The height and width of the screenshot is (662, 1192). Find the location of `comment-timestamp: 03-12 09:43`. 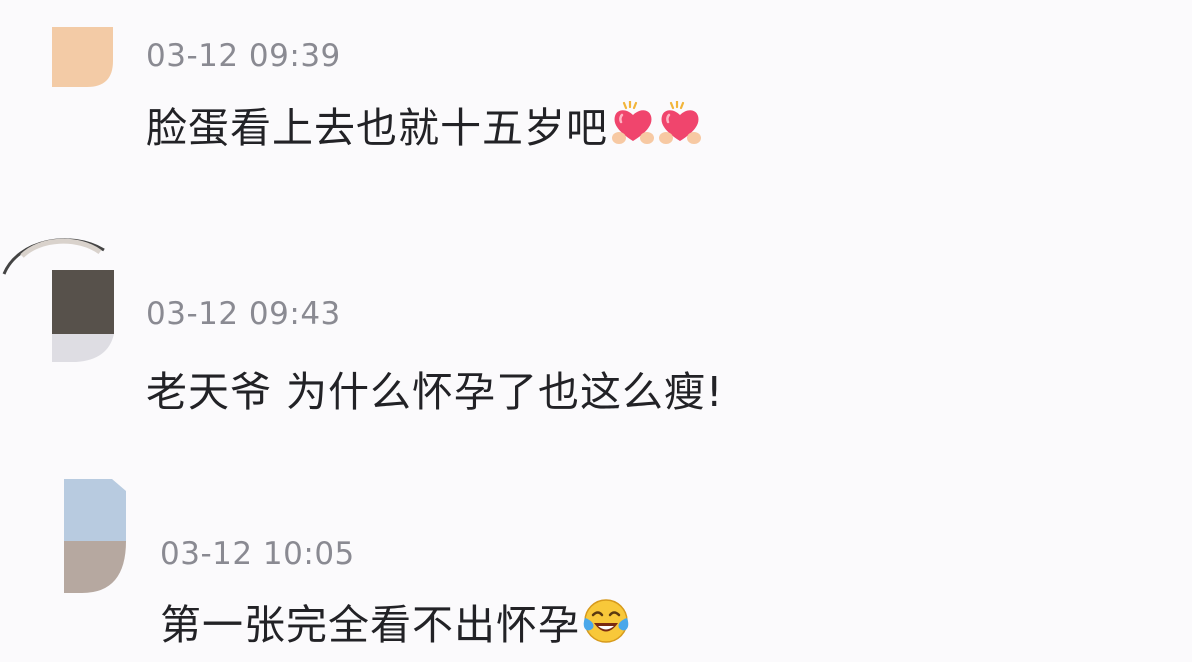

comment-timestamp: 03-12 09:43 is located at coordinates (243, 314).